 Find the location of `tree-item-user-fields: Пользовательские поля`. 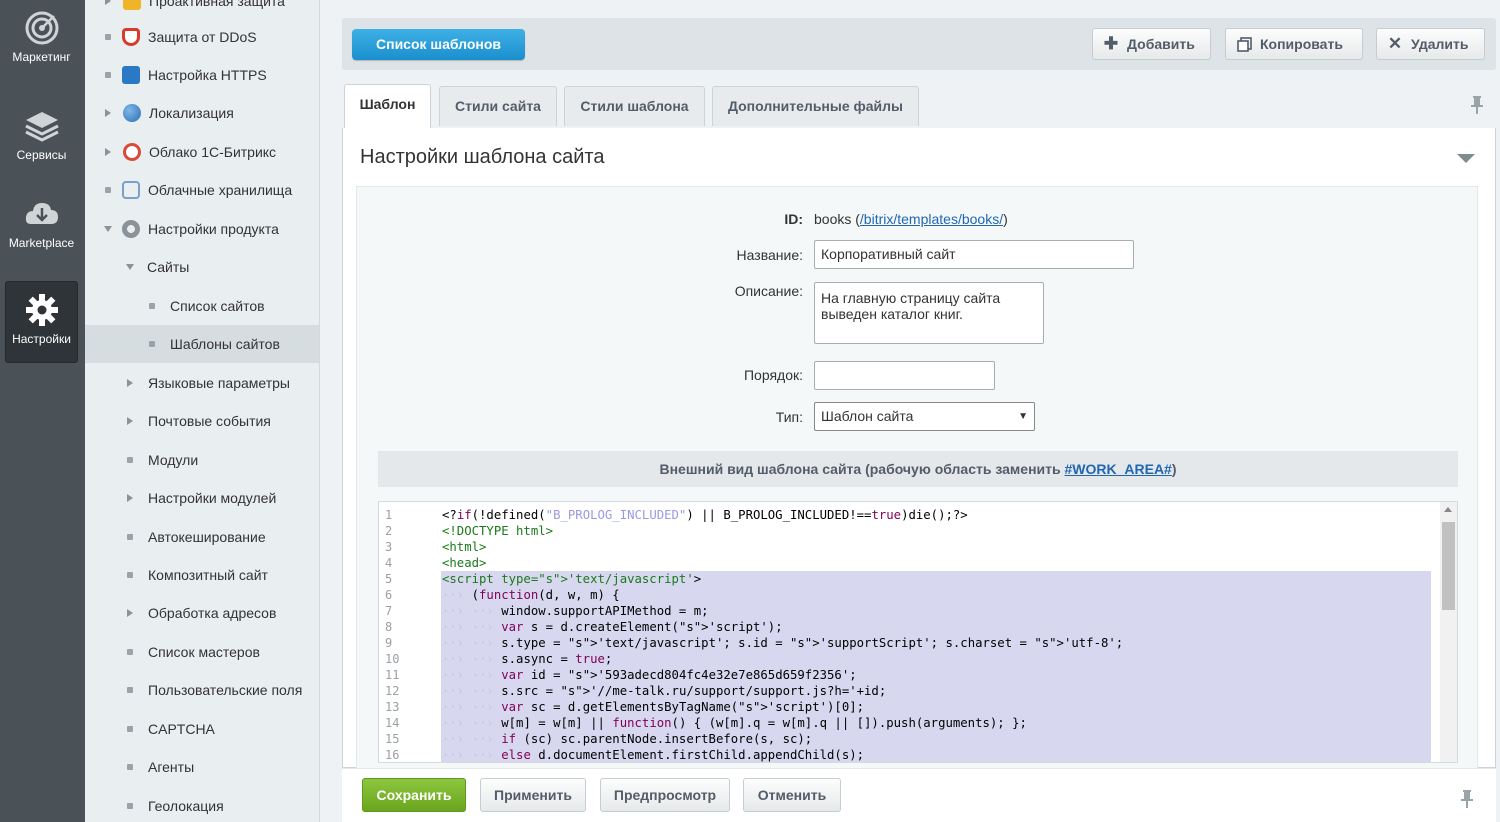

tree-item-user-fields: Пользовательские поля is located at coordinates (202, 690).